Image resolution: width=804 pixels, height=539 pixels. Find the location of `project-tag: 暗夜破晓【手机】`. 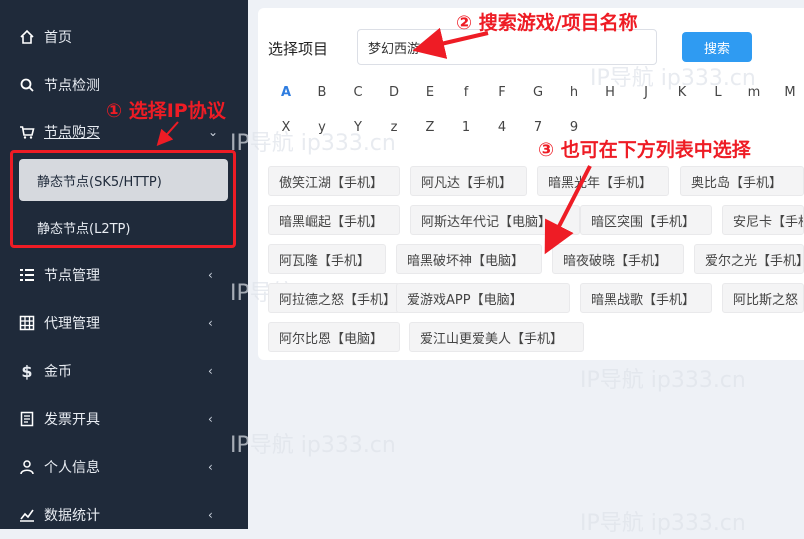

project-tag: 暗夜破晓【手机】 is located at coordinates (618, 259).